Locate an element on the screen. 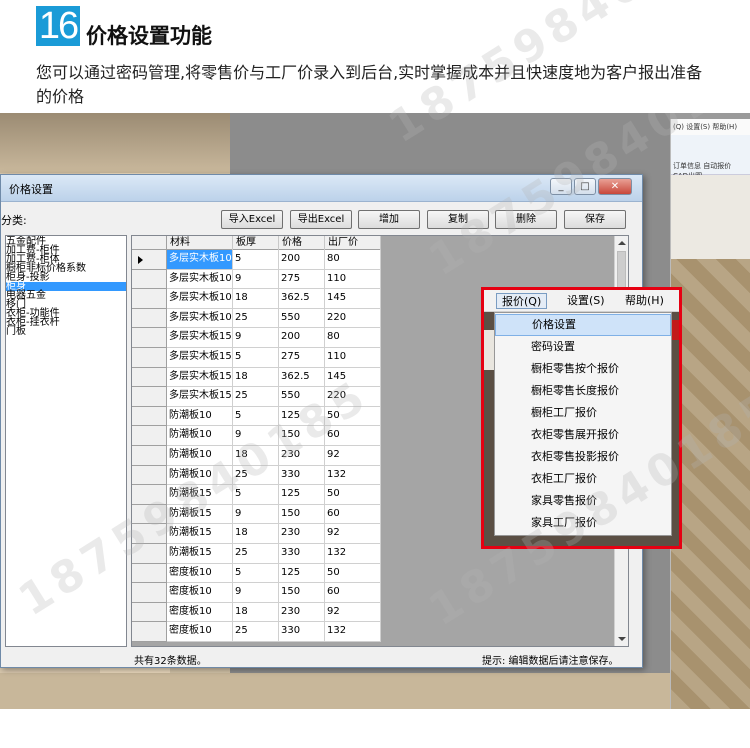 This screenshot has height=748, width=750. table-row: 密度板10 5 125 50 is located at coordinates (274, 573).